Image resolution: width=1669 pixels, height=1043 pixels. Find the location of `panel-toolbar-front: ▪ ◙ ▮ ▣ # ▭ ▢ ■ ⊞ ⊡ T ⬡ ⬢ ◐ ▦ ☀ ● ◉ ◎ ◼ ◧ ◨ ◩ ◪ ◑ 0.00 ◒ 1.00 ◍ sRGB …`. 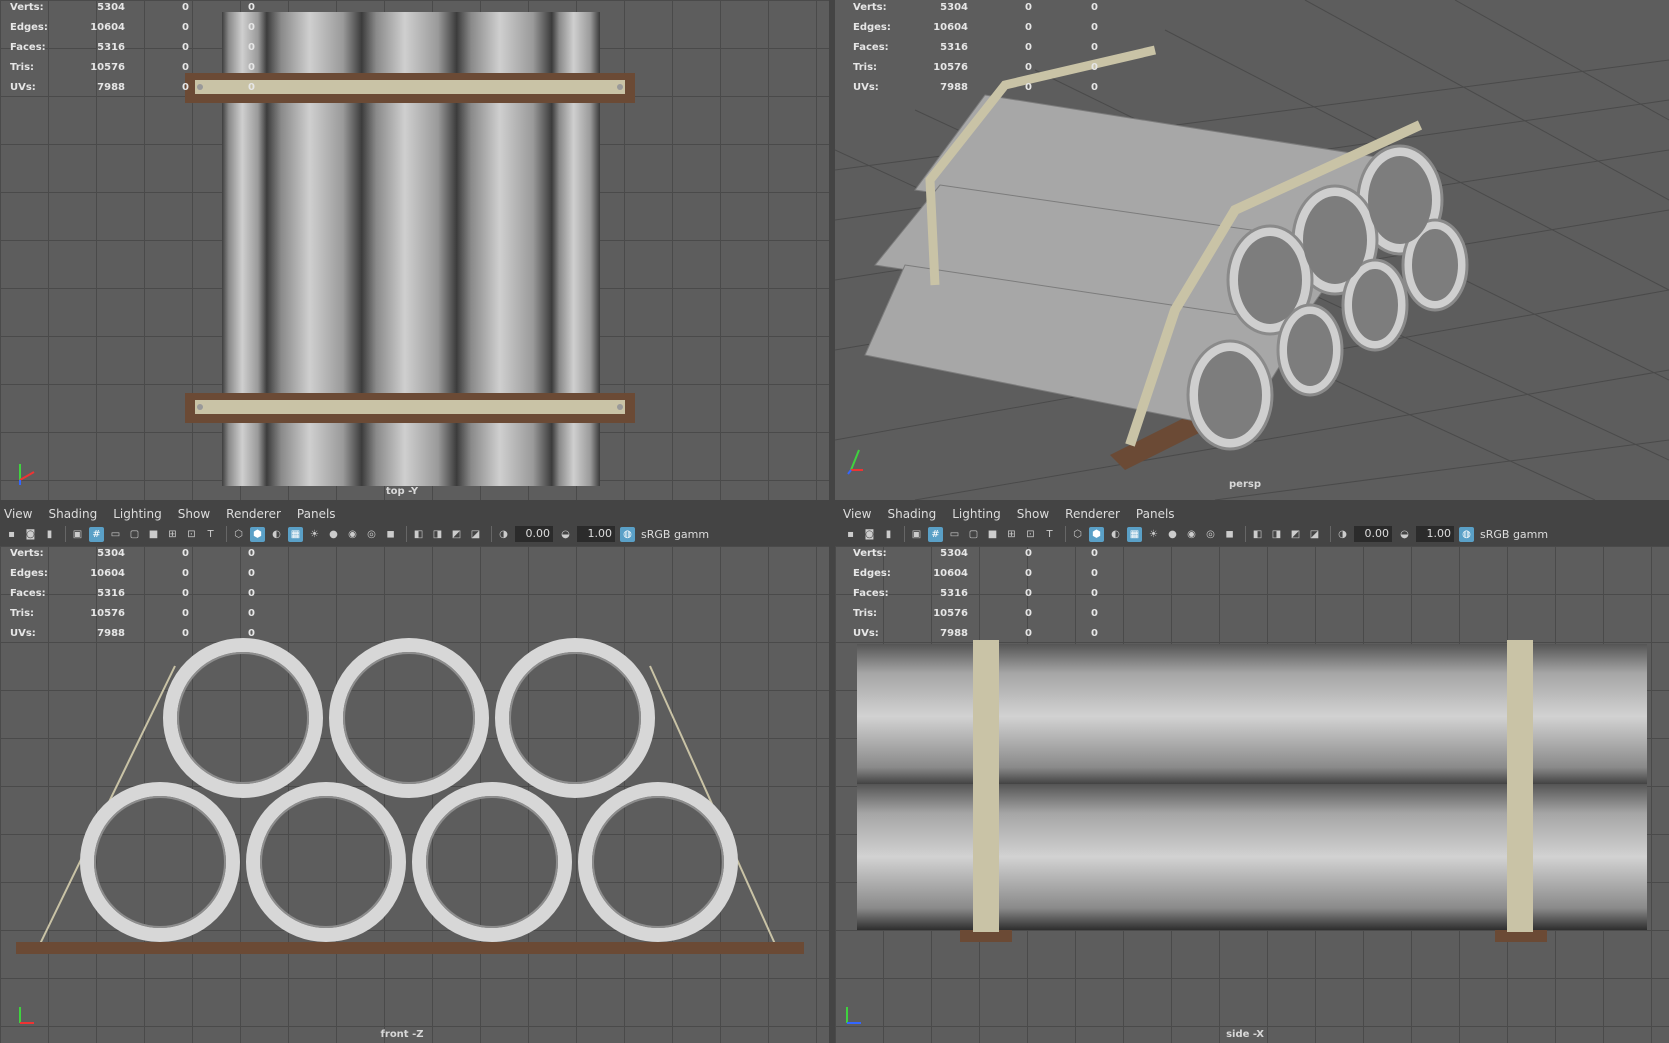

panel-toolbar-front: ▪ ◙ ▮ ▣ # ▭ ▢ ■ ⊞ ⊡ T ⬡ ⬢ ◐ ▦ ☀ ● ◉ ◎ ◼ ◧ ◨ ◩ ◪ ◑ 0.00 ◒ 1.00 ◍ sRGB … is located at coordinates (414, 534).